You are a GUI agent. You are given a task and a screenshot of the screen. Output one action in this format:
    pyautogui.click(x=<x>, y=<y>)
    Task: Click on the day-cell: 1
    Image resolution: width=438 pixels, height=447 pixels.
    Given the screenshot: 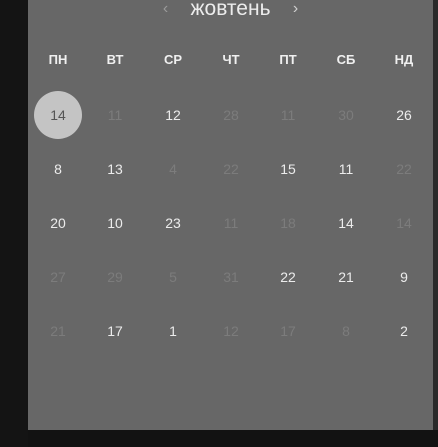 What is the action you would take?
    pyautogui.click(x=173, y=331)
    